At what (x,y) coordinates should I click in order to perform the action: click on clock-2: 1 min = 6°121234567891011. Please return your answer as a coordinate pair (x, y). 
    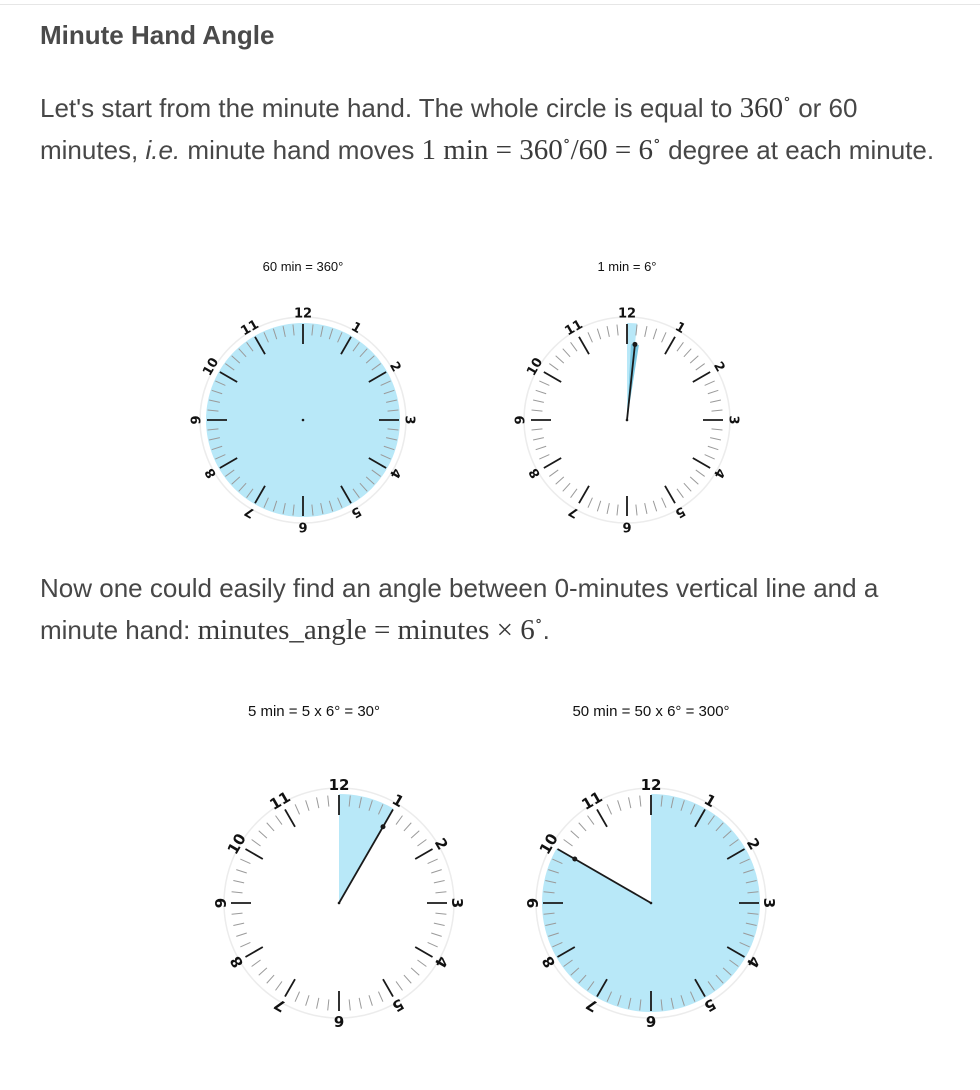
    Looking at the image, I should click on (627, 396).